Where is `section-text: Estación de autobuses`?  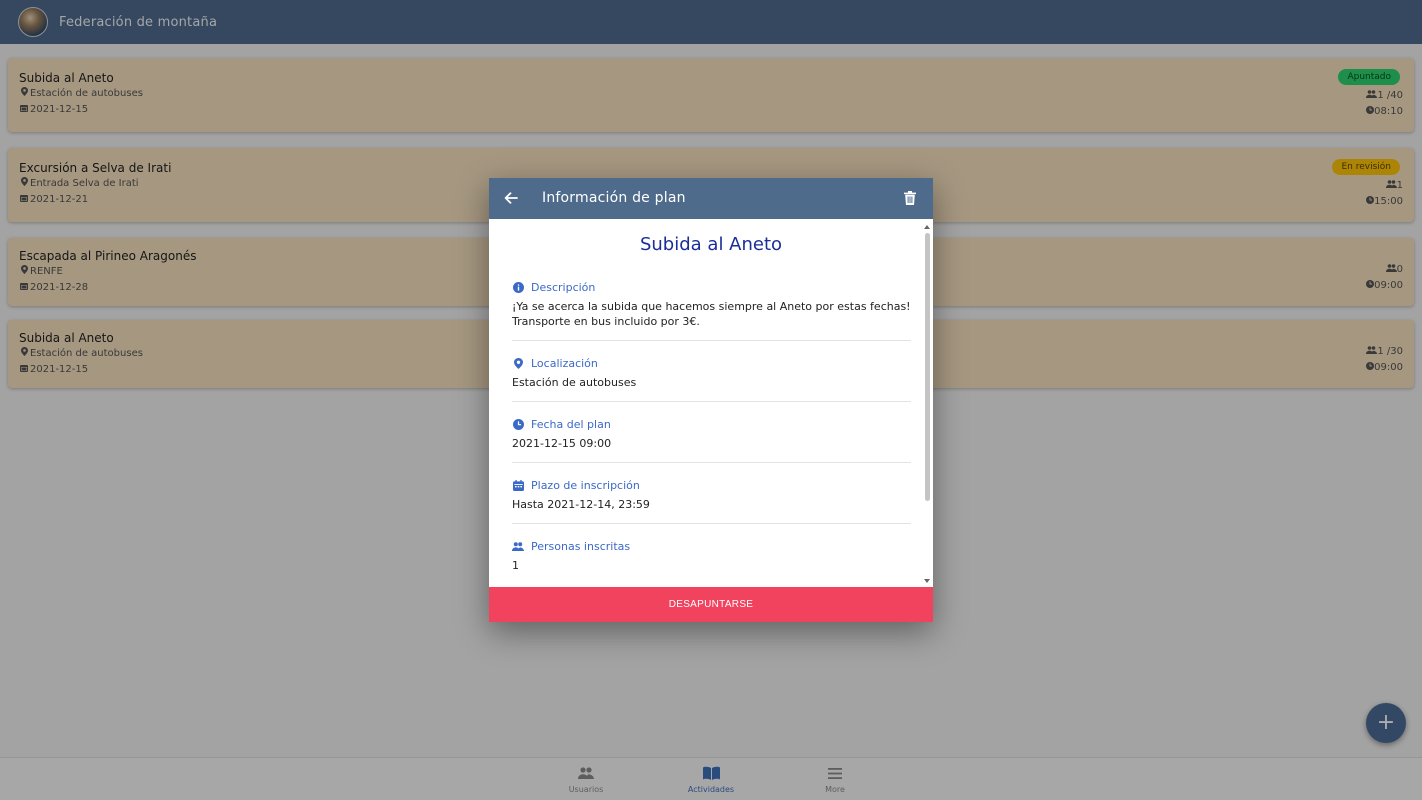
section-text: Estación de autobuses is located at coordinates (574, 382).